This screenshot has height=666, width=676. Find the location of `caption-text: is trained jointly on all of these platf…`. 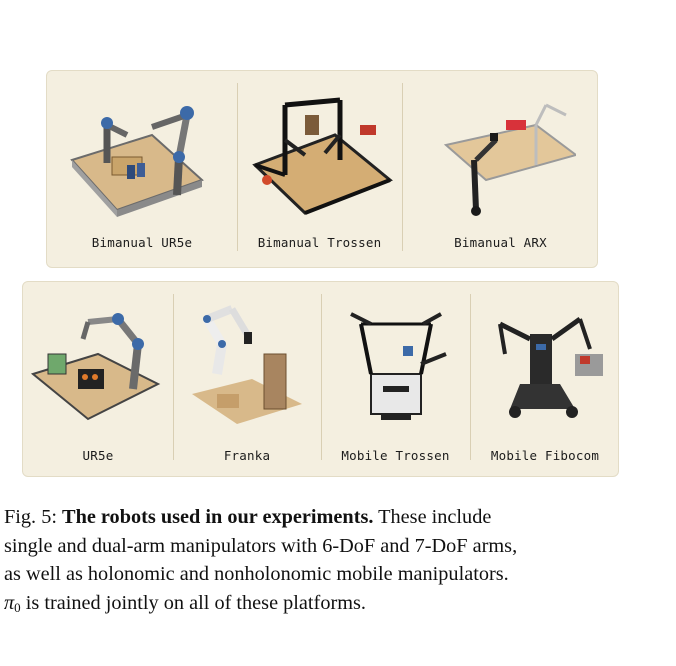

caption-text: is trained jointly on all of these platf… is located at coordinates (193, 602).